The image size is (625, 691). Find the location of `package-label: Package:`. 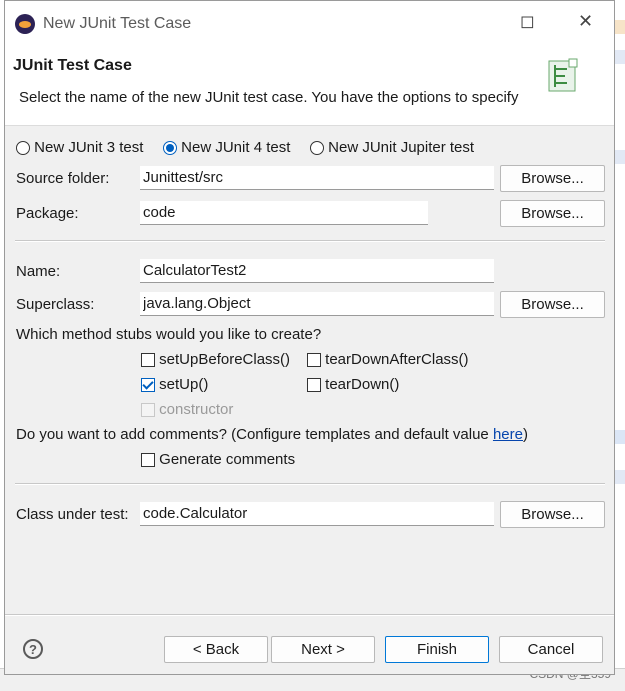

package-label: Package: is located at coordinates (47, 213).